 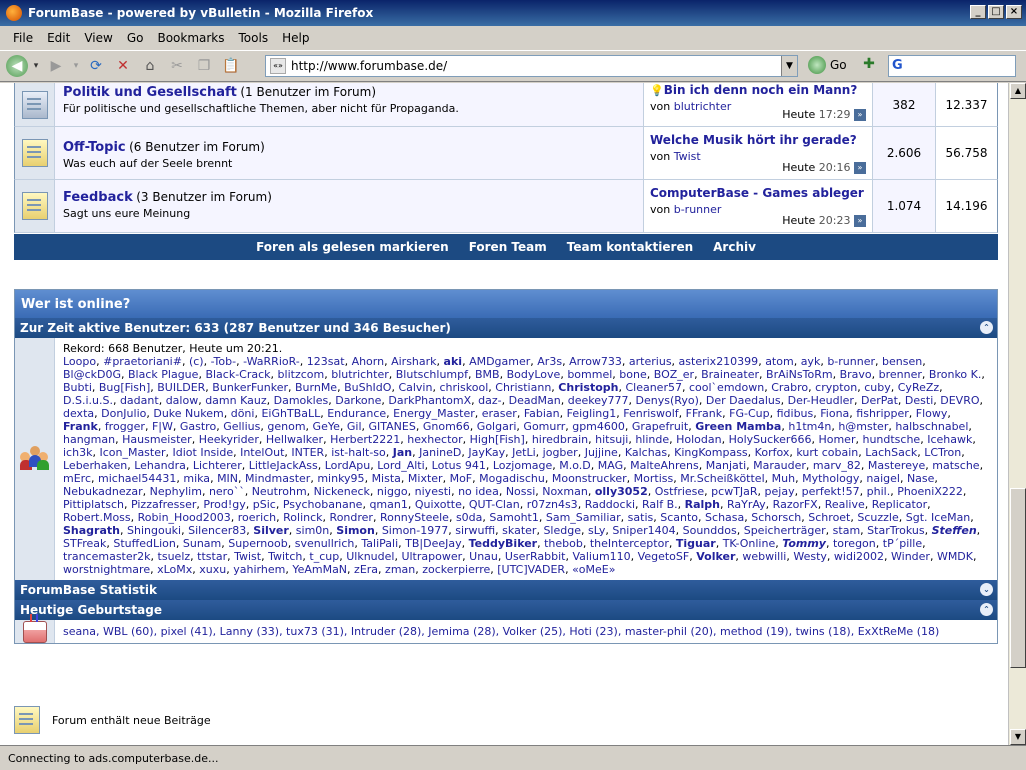 I want to click on online-user-link: INTER, so click(x=307, y=452).